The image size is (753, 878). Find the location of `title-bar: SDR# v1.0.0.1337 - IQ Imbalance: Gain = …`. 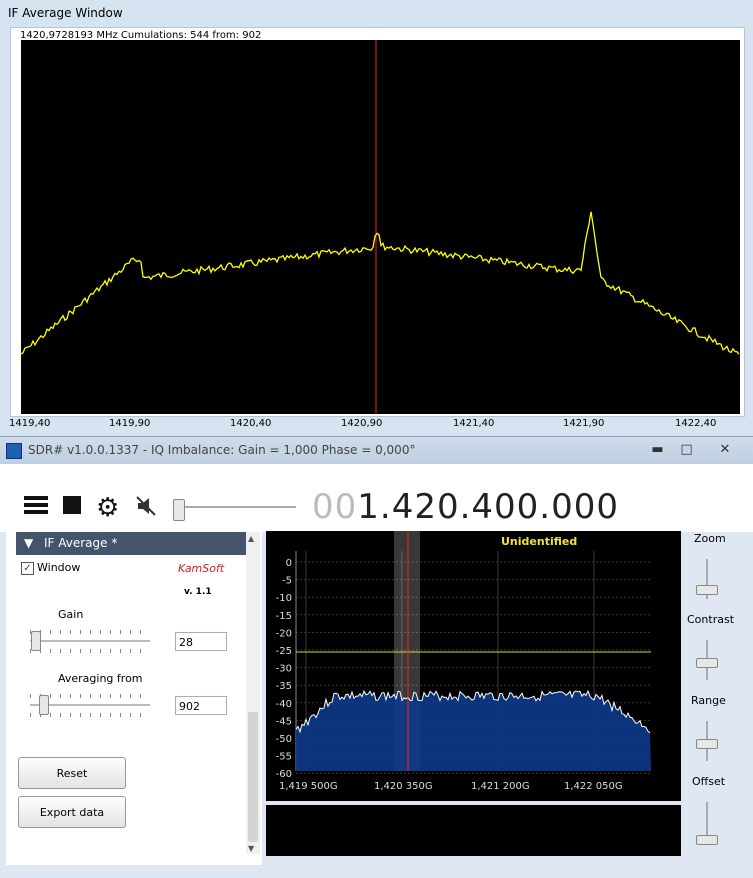

title-bar: SDR# v1.0.0.1337 - IQ Imbalance: Gain = … is located at coordinates (376, 450).